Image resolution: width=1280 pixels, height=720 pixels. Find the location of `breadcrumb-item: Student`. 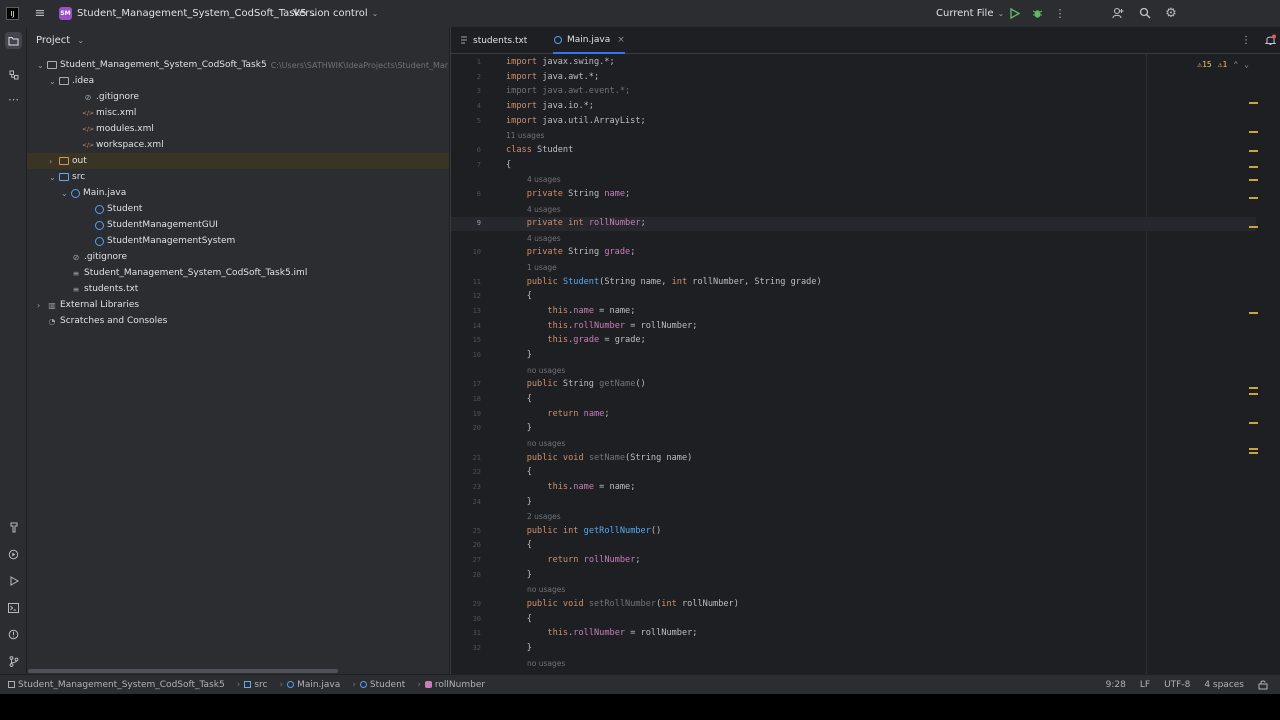

breadcrumb-item: Student is located at coordinates (384, 685).